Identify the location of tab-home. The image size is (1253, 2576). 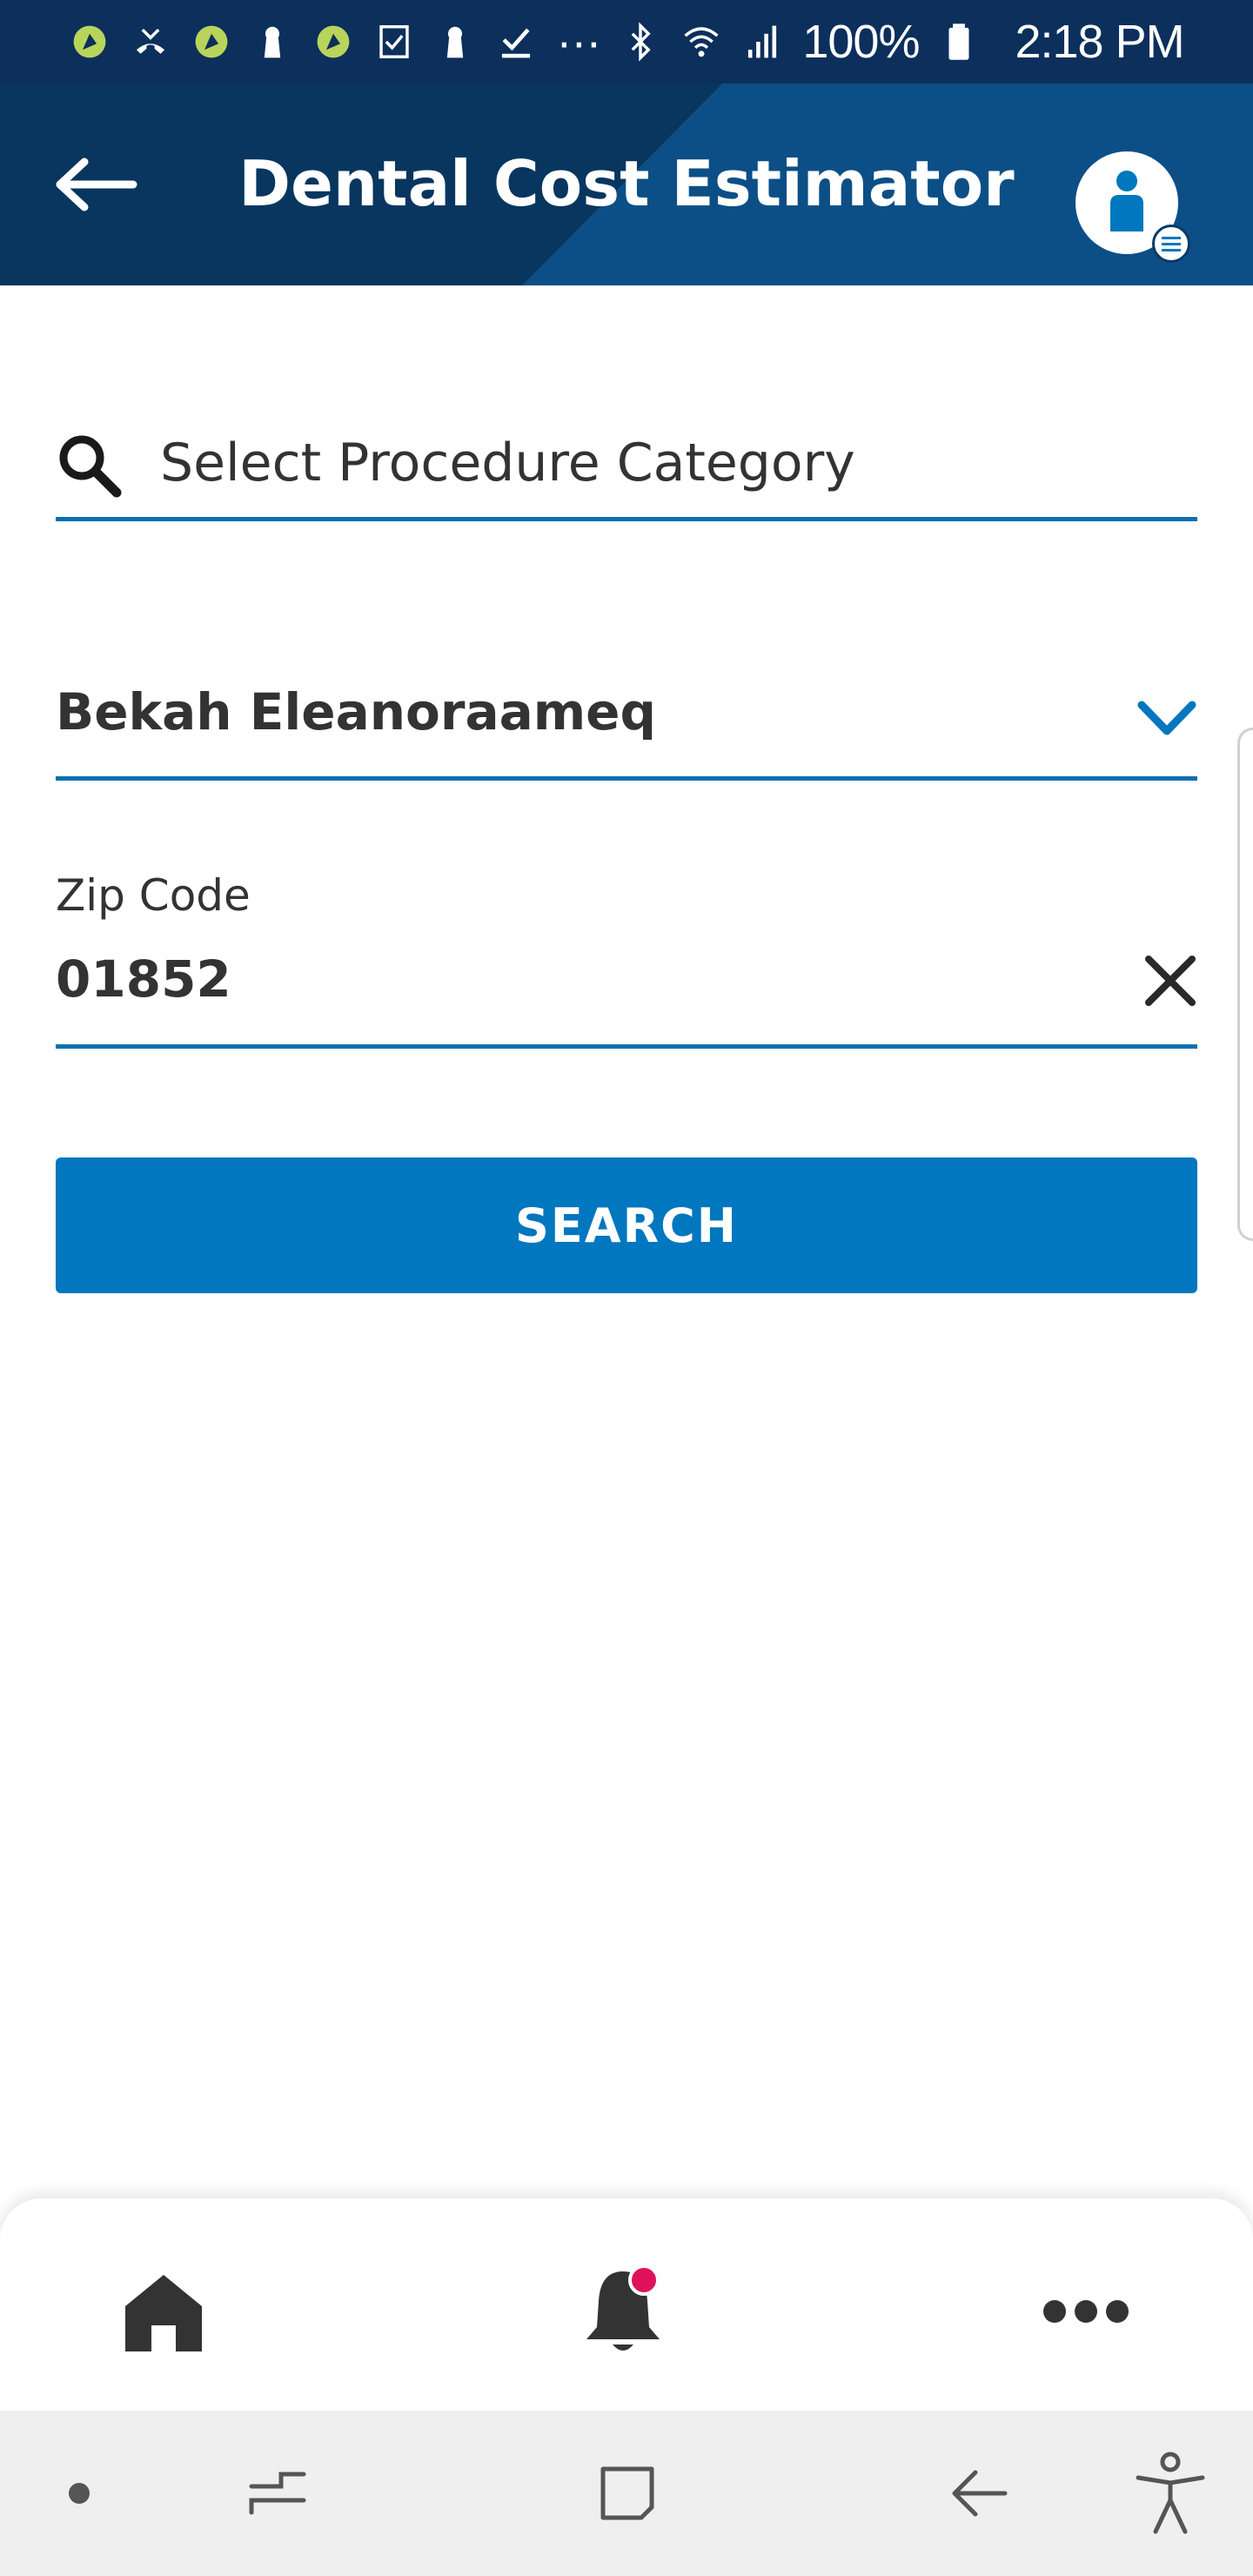
(163, 2312).